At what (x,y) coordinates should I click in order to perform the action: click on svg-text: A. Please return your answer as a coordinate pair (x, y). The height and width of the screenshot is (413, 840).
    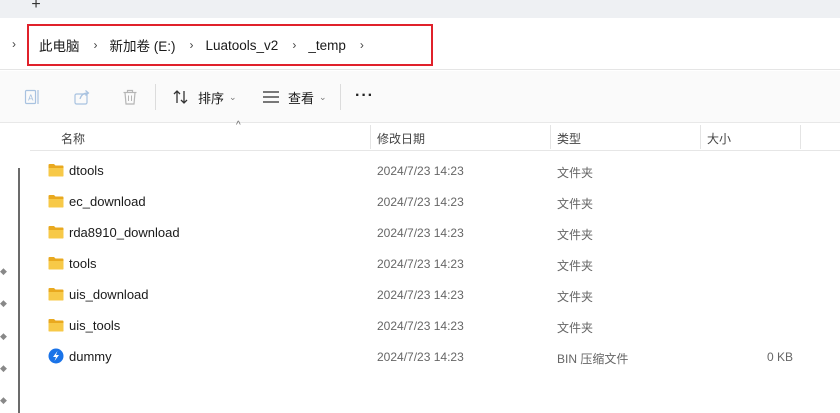
    Looking at the image, I should click on (31, 98).